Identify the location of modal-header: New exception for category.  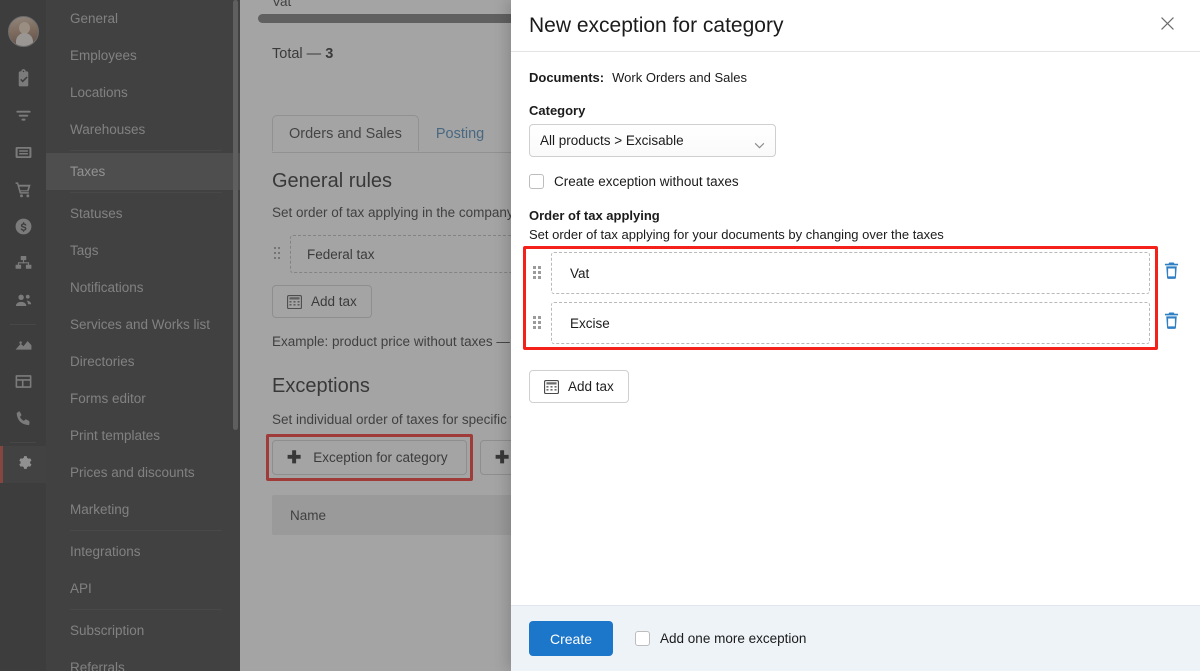
(855, 26).